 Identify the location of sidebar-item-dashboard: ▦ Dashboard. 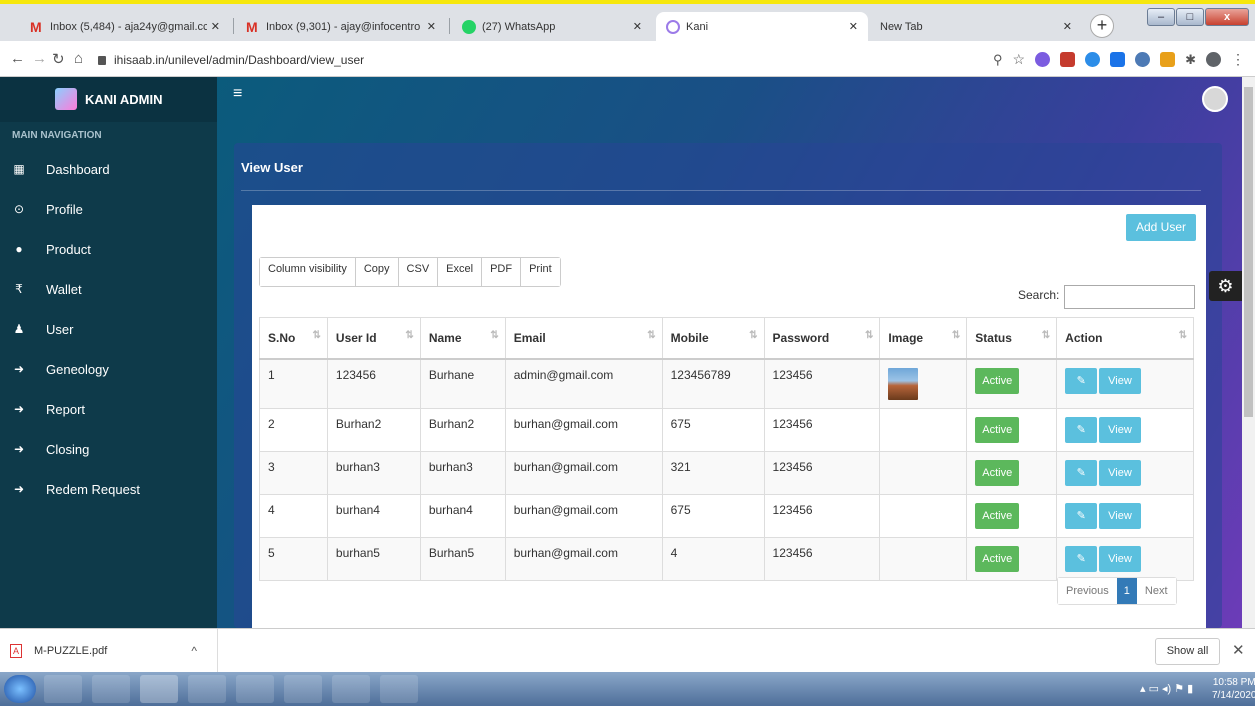
(108, 169).